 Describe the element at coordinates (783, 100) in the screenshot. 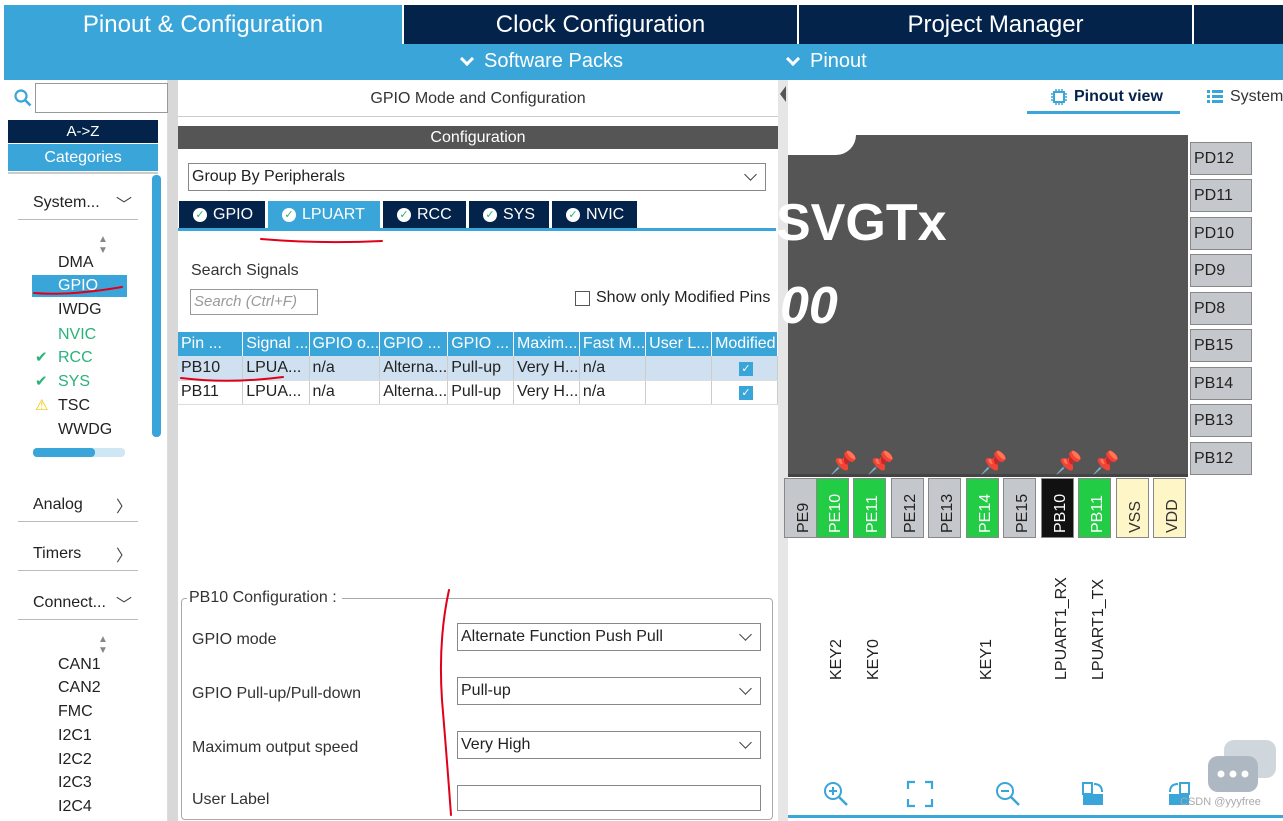

I see `collapse-arrow-icon` at that location.